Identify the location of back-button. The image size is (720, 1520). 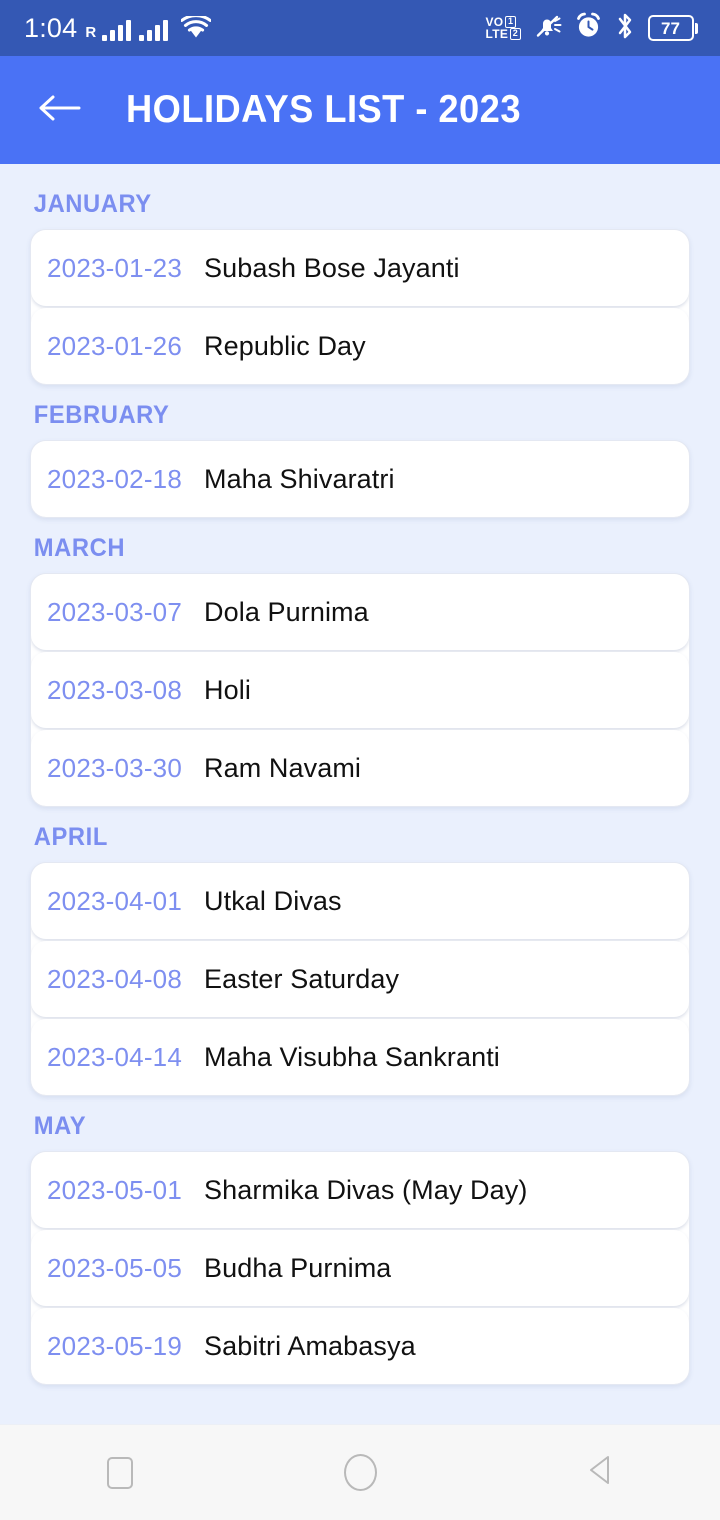
(59, 110).